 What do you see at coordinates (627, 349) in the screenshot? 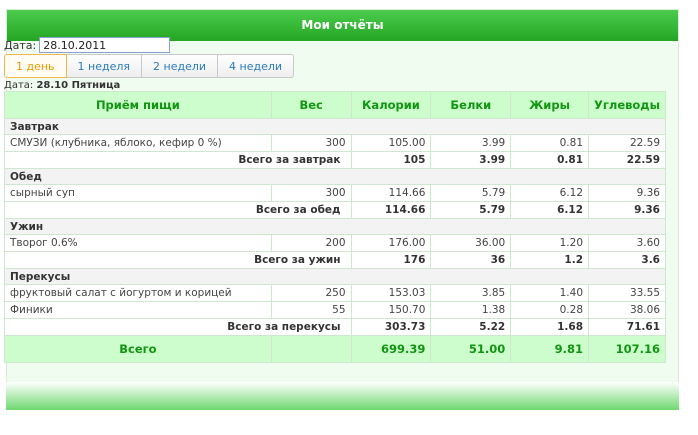
I see `grand-total-carbs: 107.16` at bounding box center [627, 349].